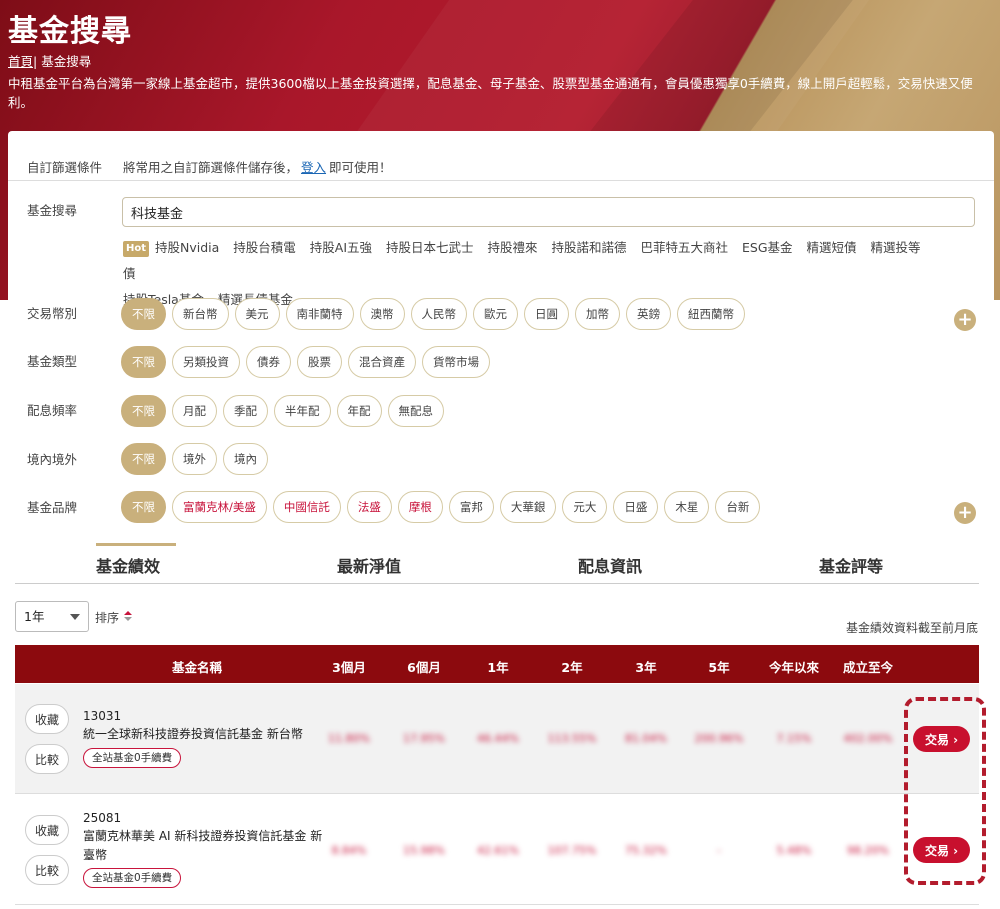 This screenshot has width=1000, height=909. I want to click on chip-brand: 富蘭克林/美盛, so click(219, 507).